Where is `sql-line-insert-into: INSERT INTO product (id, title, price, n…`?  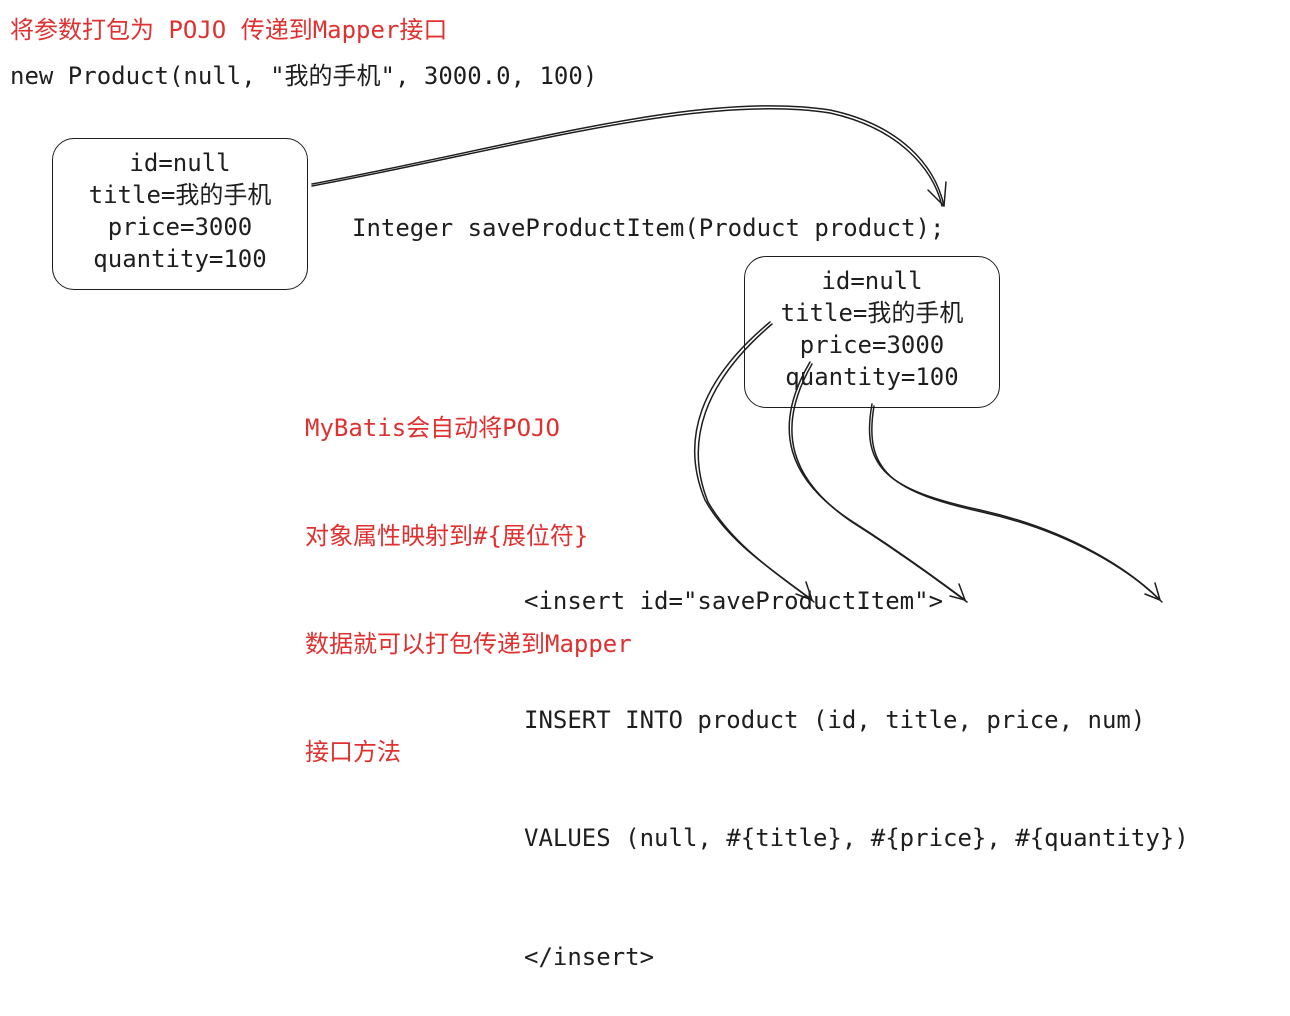
sql-line-insert-into: INSERT INTO product (id, title, price, n… is located at coordinates (835, 719).